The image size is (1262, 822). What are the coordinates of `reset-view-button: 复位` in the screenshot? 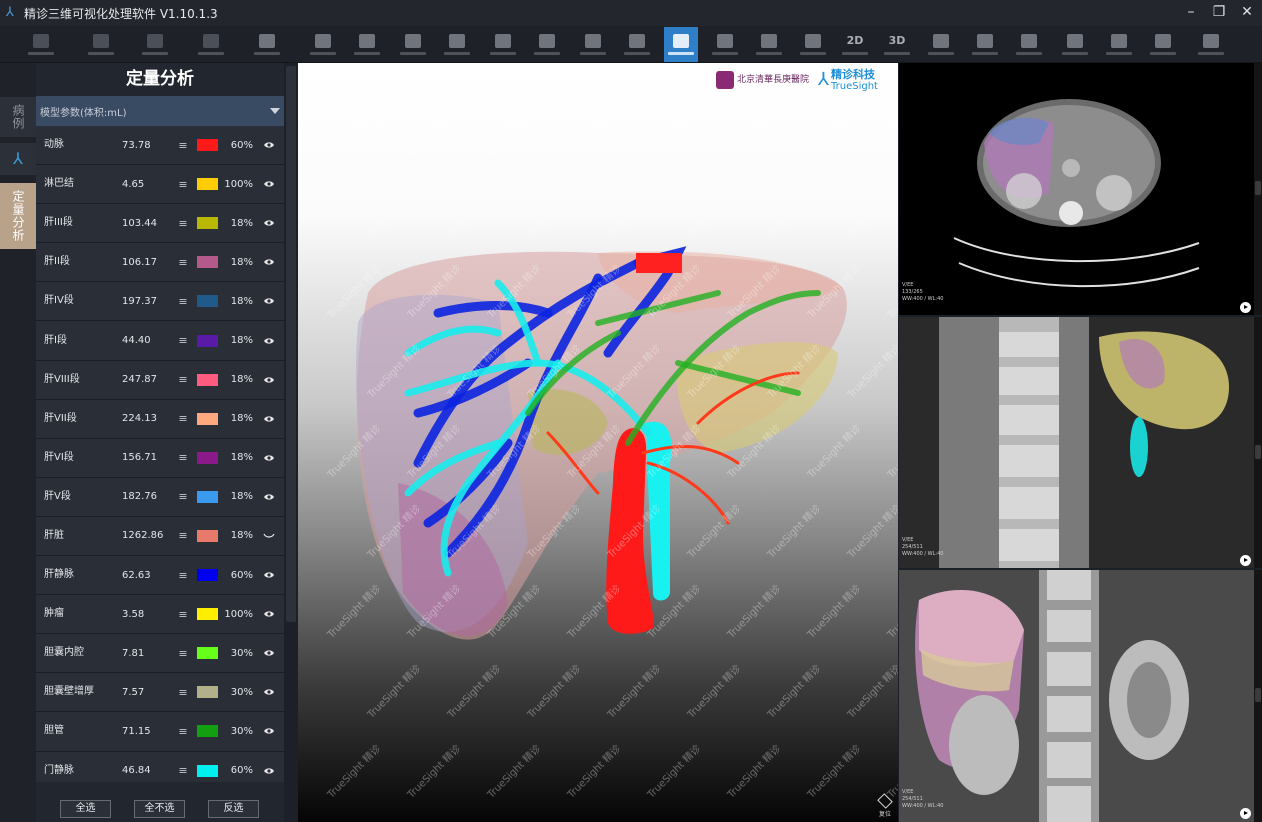 It's located at (885, 805).